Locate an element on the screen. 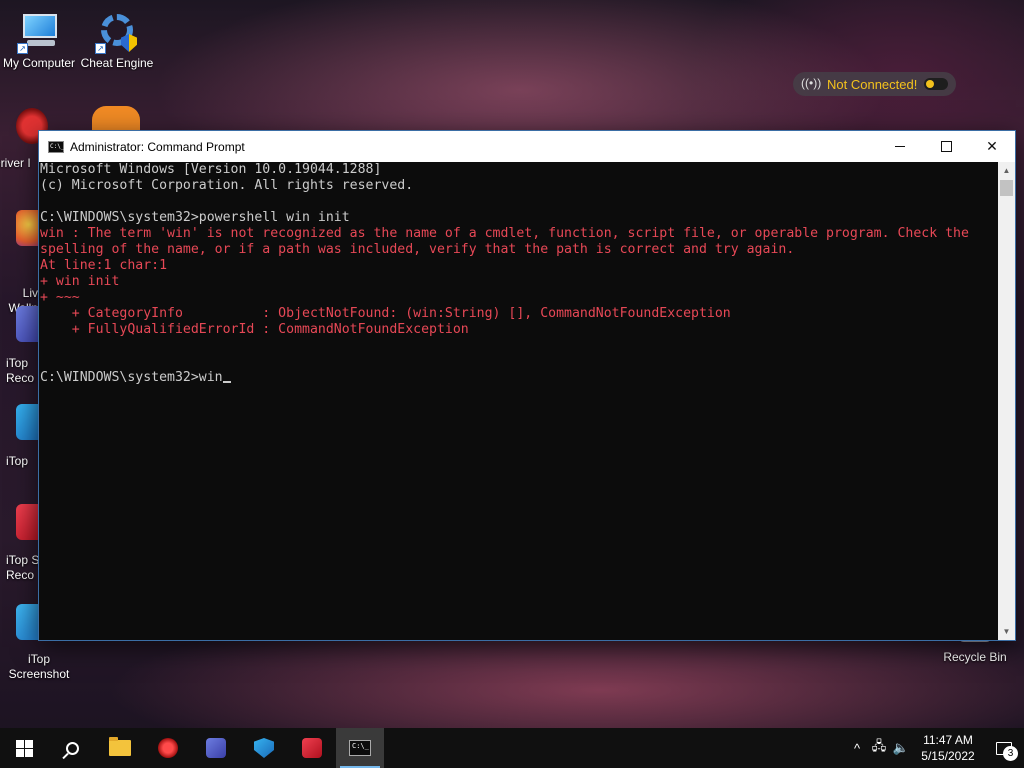  system-tray: ^ 🖧 🔈 11:47 AM 5/15/2022 3 is located at coordinates (935, 748).